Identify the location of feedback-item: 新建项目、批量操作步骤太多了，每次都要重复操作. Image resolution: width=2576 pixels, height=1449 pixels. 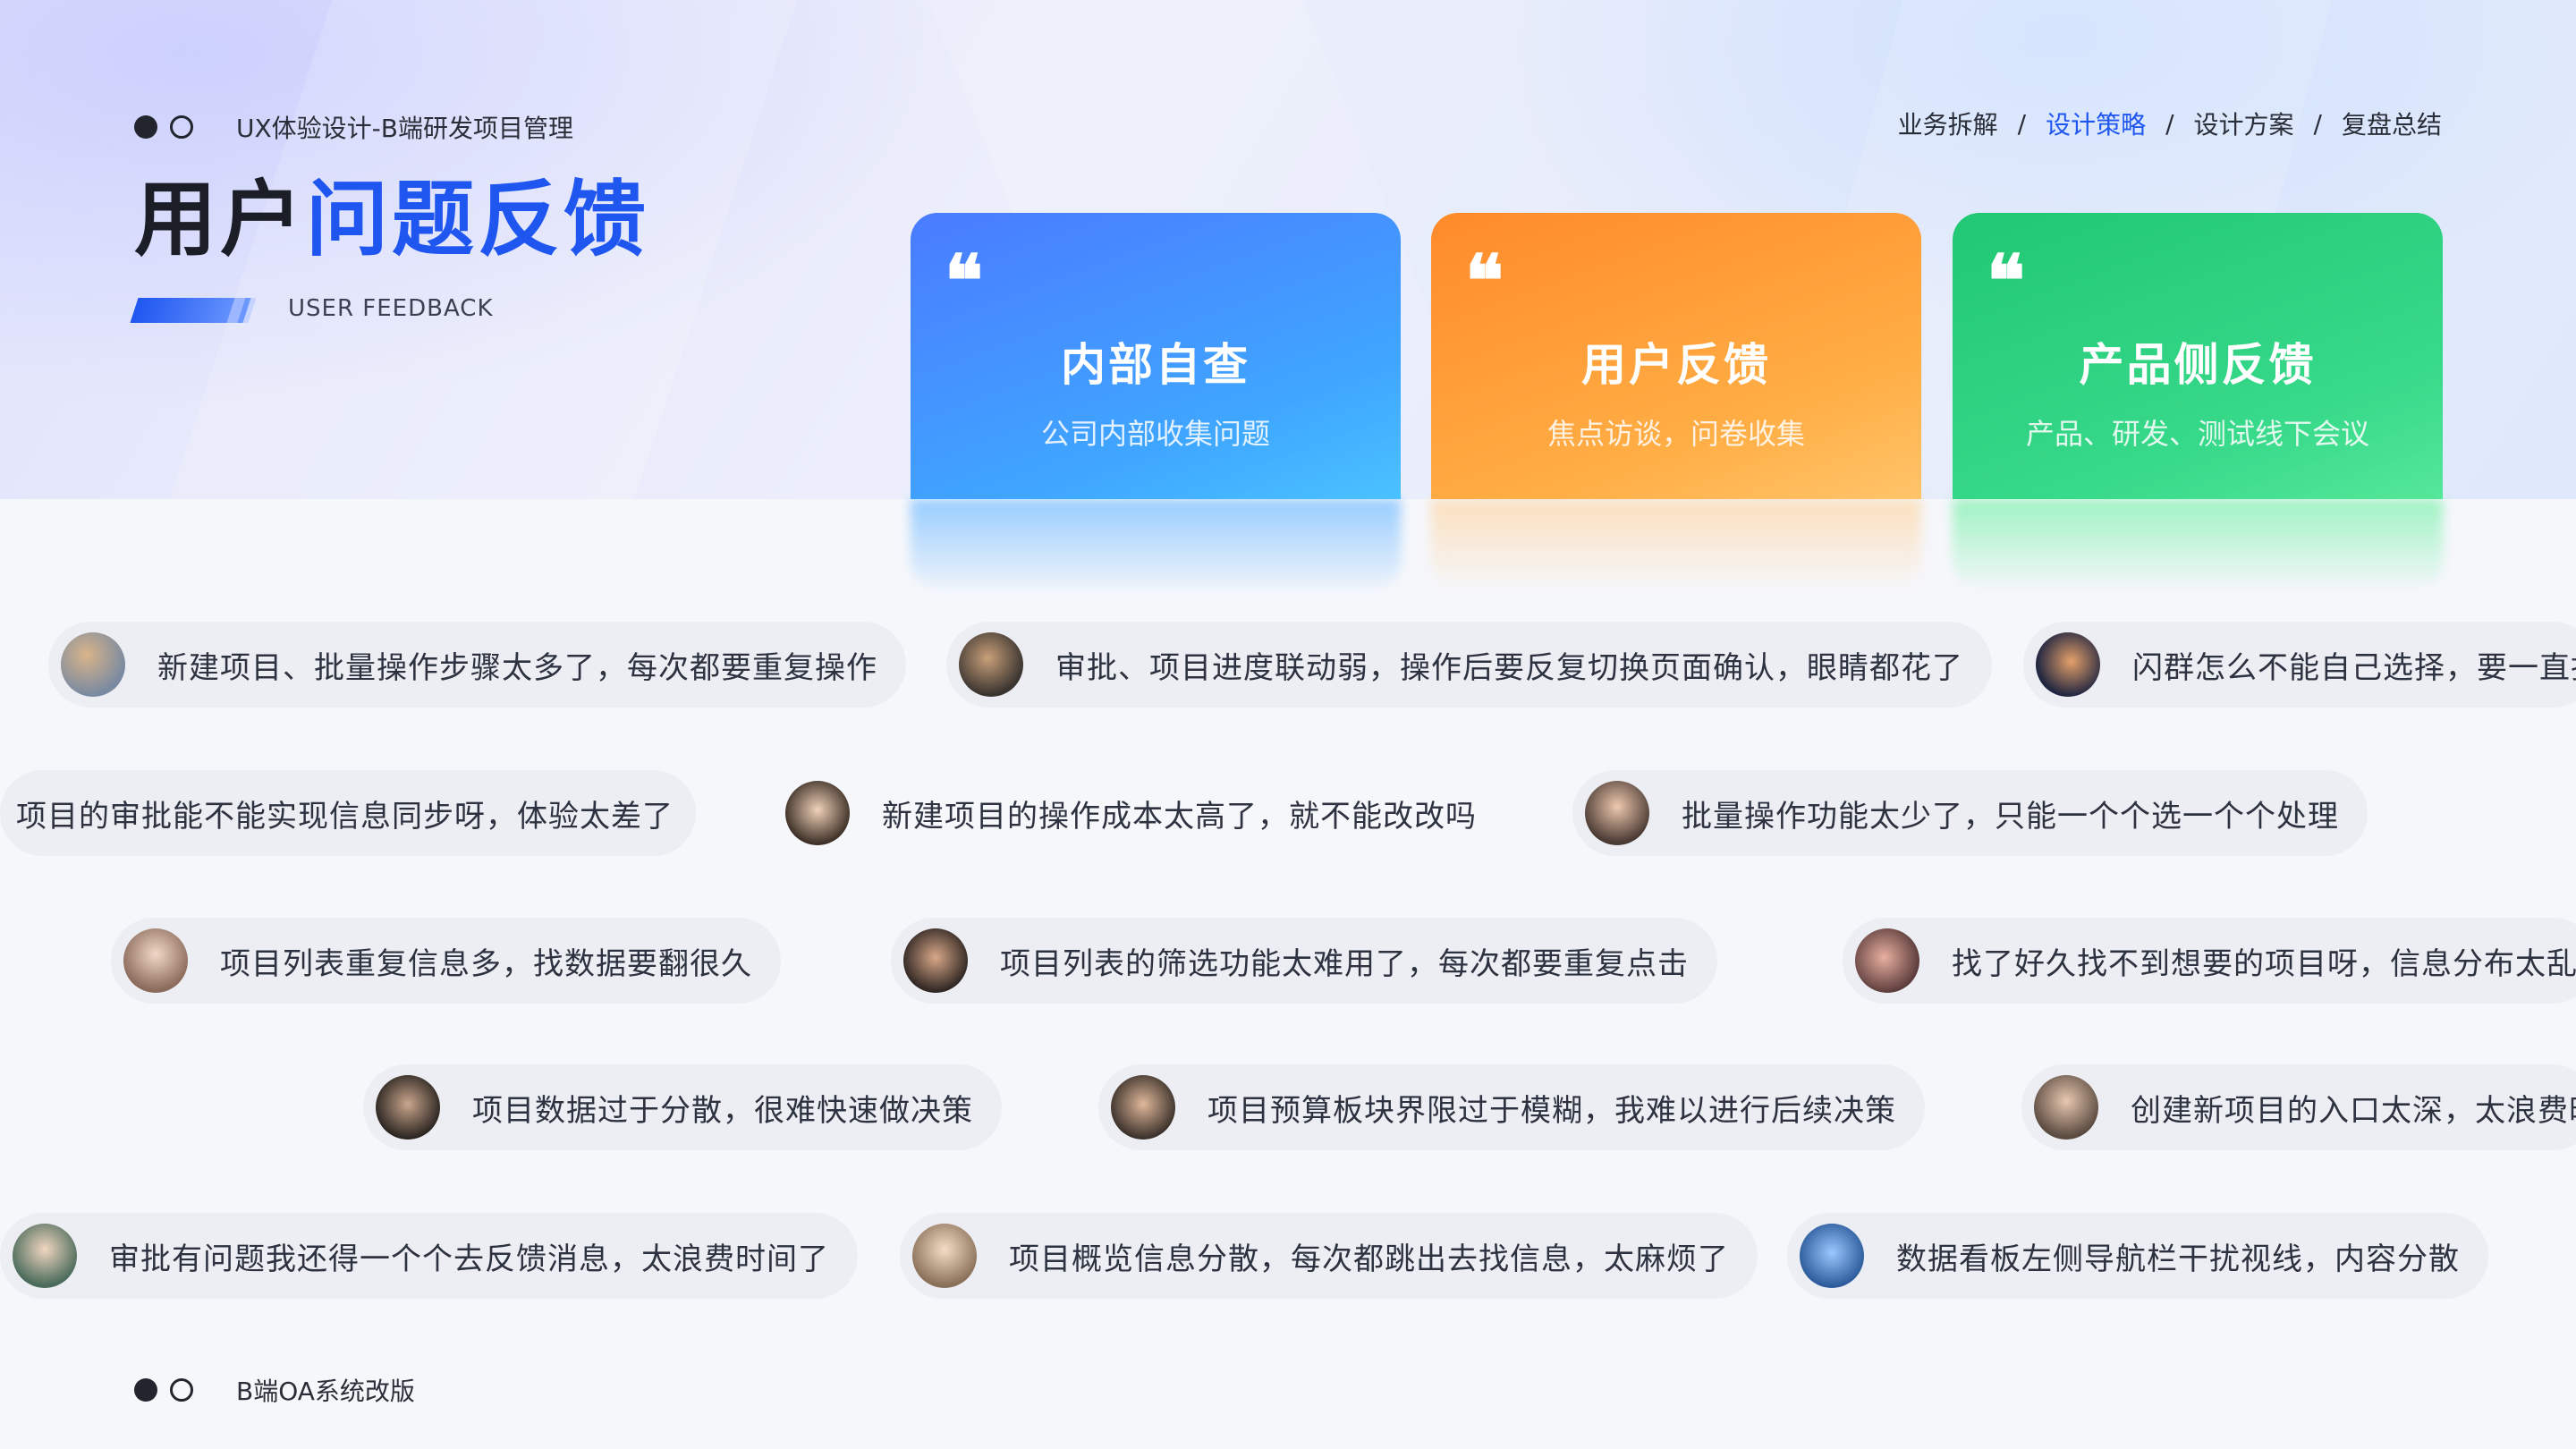
(477, 665).